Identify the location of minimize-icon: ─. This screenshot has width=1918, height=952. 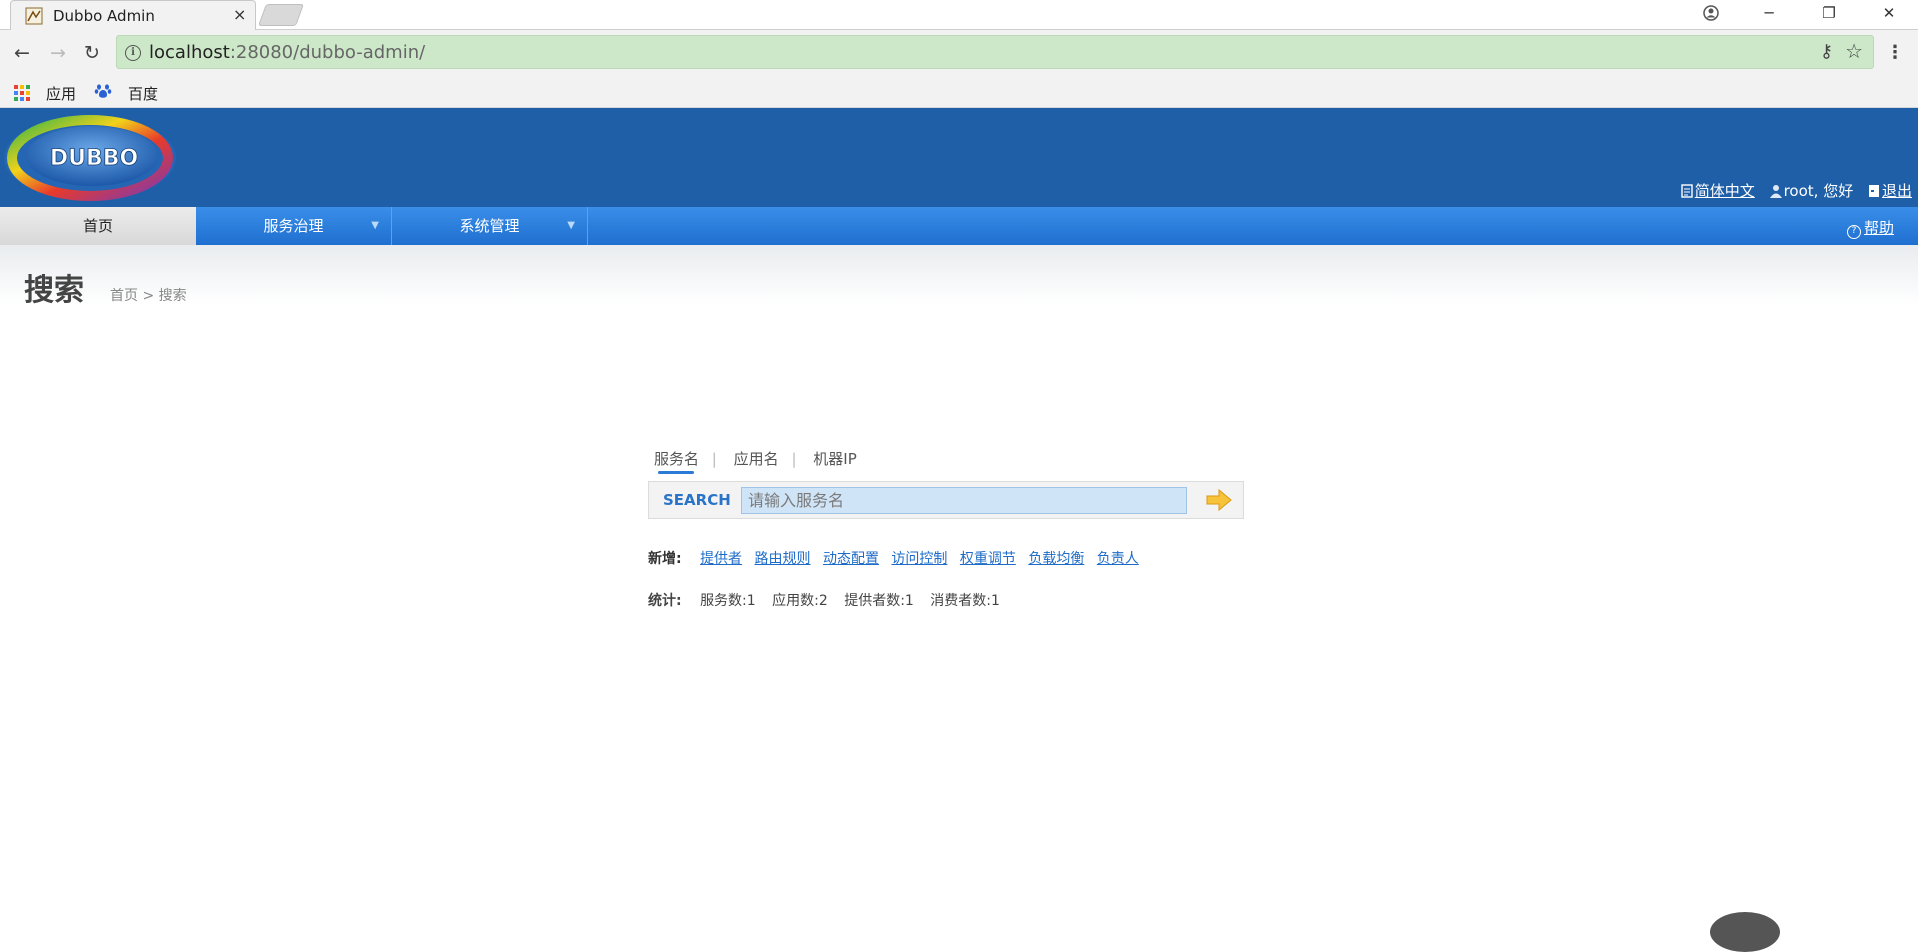
(1769, 13).